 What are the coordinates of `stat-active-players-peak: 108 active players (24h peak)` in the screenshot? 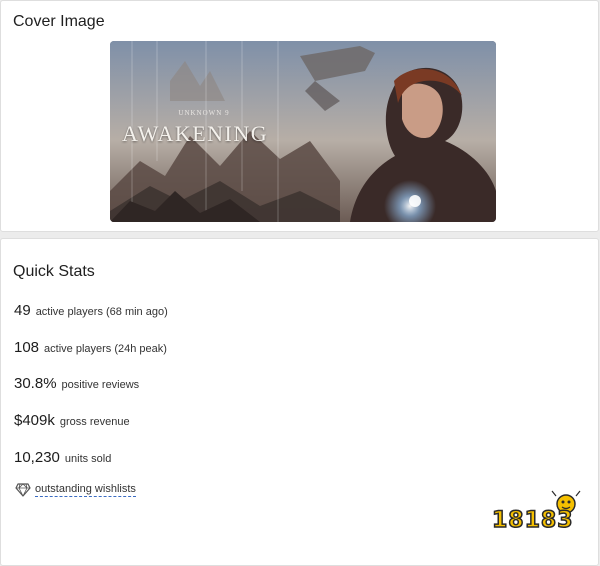 It's located at (90, 347).